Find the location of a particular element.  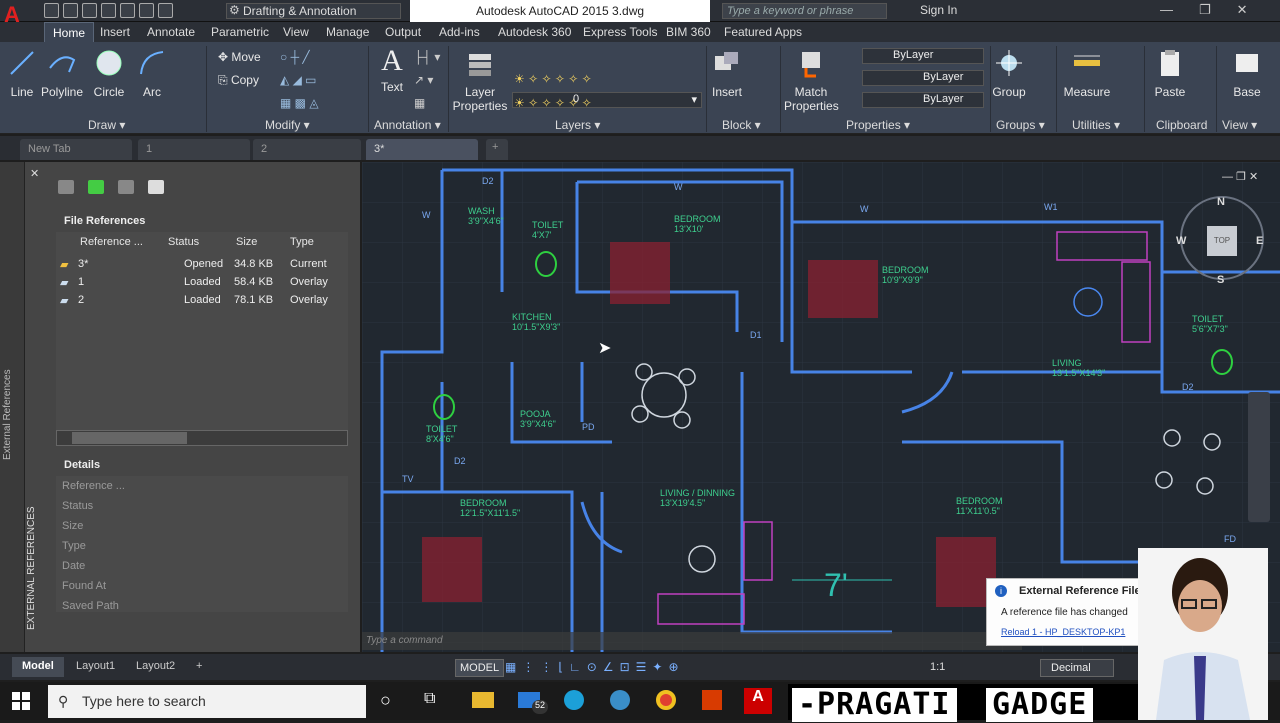

color-dropdown: ByLayer is located at coordinates (923, 56).